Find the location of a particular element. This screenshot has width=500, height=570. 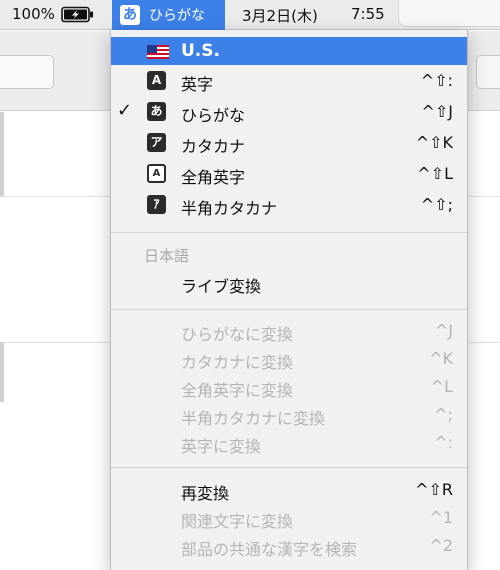

halfwidth-katakana-icon: ｱ is located at coordinates (156, 204).